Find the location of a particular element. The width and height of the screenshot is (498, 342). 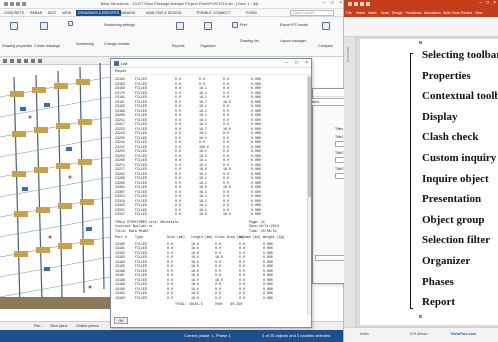

tab-animations: Animations is located at coordinates (432, 13).